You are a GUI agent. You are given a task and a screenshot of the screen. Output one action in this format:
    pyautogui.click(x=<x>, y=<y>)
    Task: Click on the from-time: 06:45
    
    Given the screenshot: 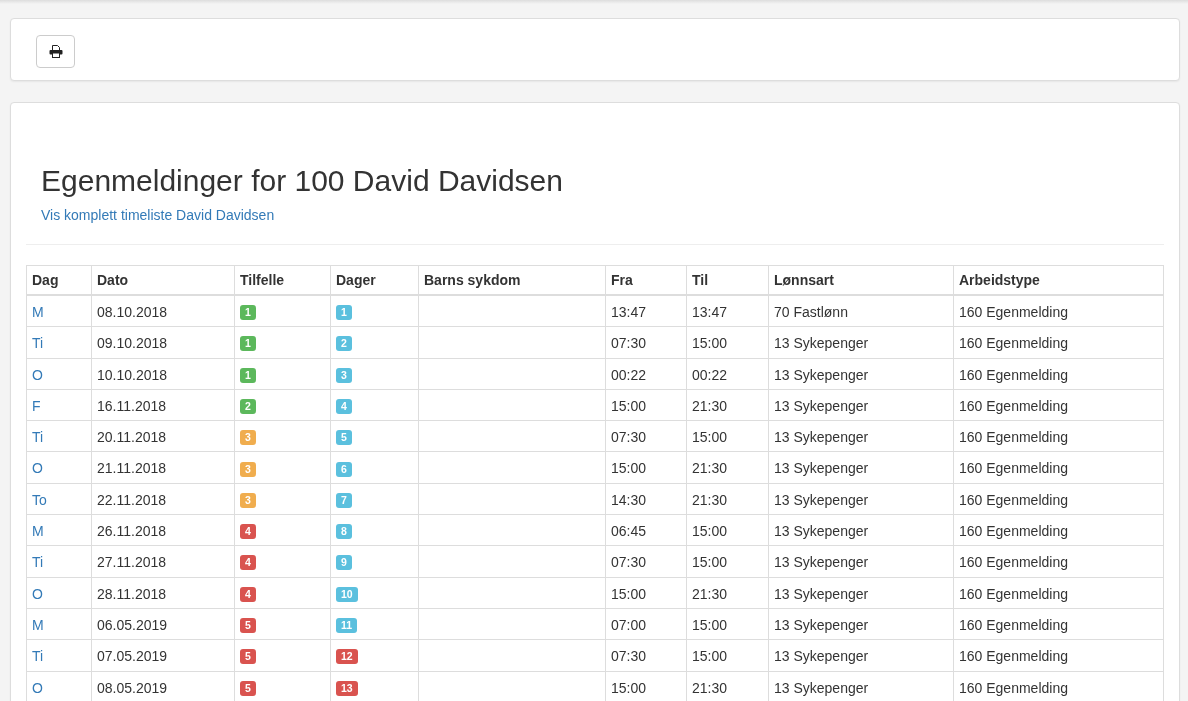 What is the action you would take?
    pyautogui.click(x=629, y=531)
    